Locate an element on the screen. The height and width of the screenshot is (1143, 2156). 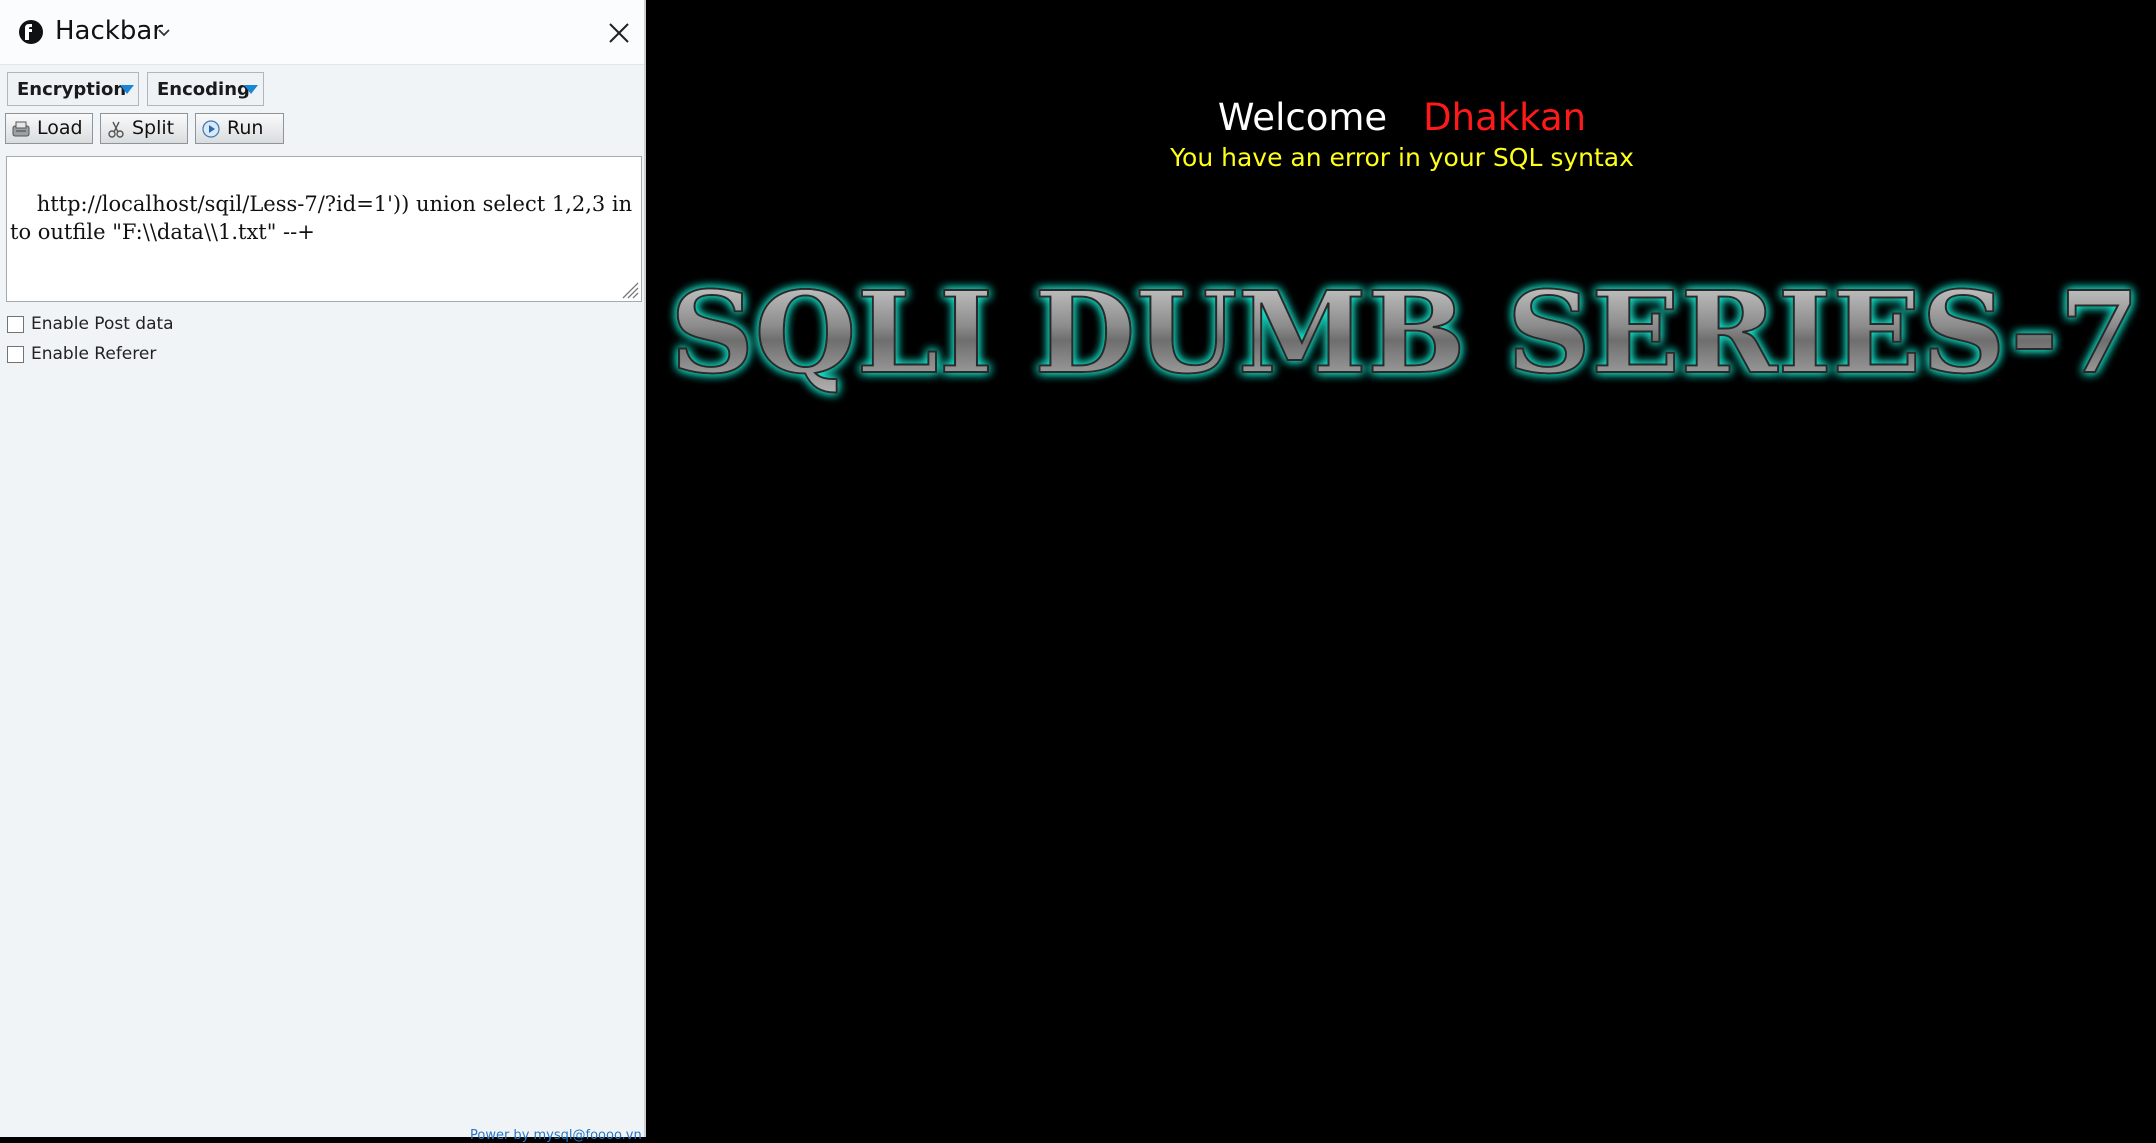
enable-referer-checkbox is located at coordinates (15, 354).